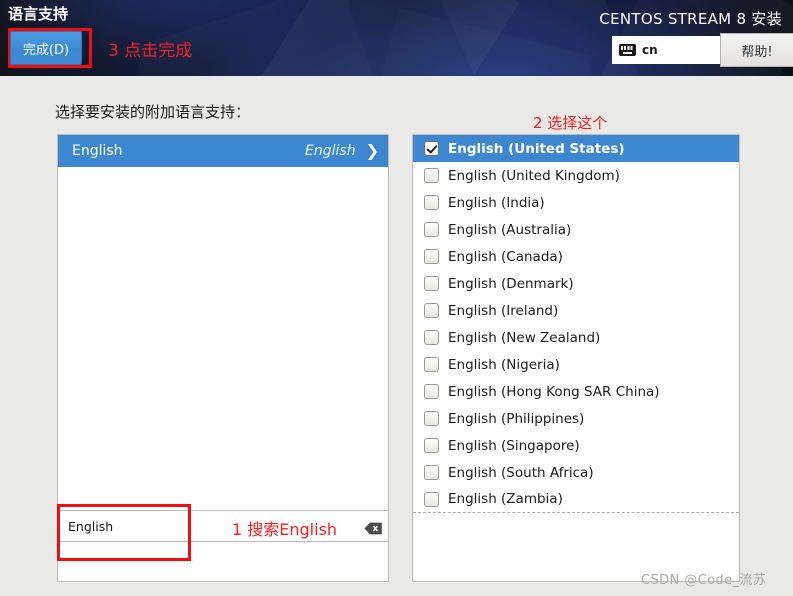  Describe the element at coordinates (150, 51) in the screenshot. I see `annotation-step-3: 3 点击完成` at that location.